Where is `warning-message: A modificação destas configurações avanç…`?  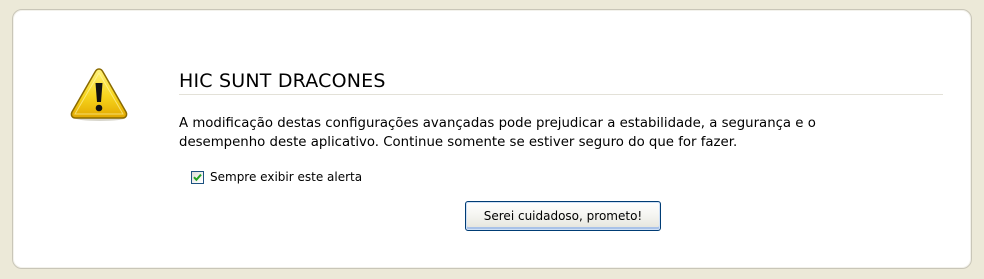 warning-message: A modificação destas configurações avanç… is located at coordinates (564, 133).